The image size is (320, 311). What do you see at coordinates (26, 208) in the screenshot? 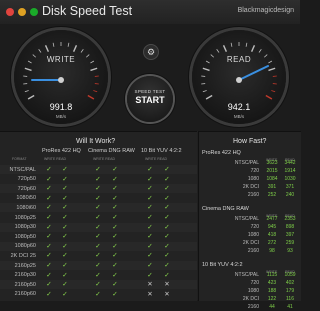
I see `format-label: 1080i60` at bounding box center [26, 208].